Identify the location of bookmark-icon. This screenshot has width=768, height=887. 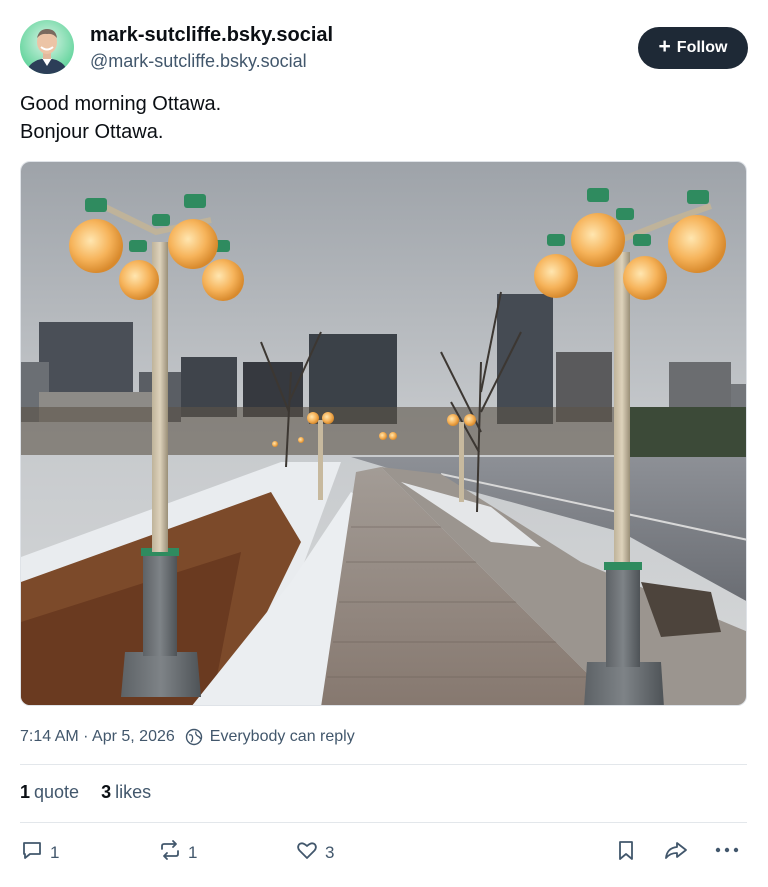
(626, 852).